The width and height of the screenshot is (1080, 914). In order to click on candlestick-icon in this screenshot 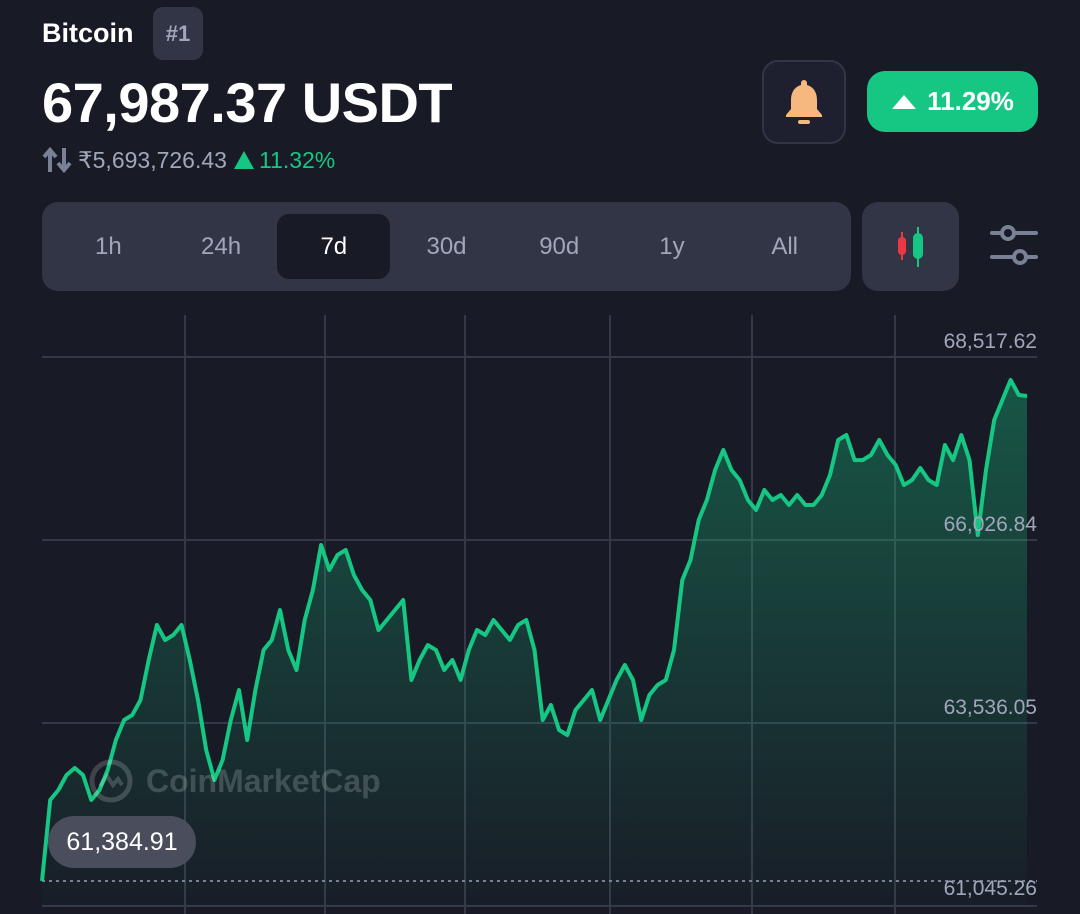, I will do `click(910, 246)`.